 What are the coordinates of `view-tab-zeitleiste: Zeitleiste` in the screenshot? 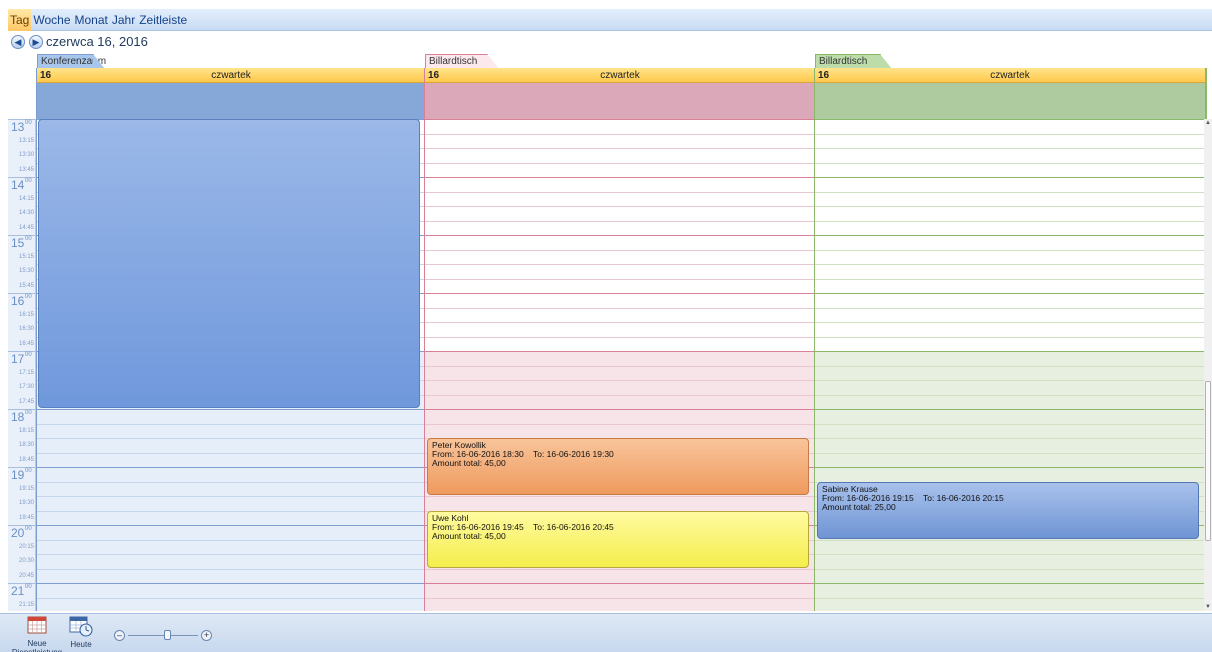 It's located at (163, 20).